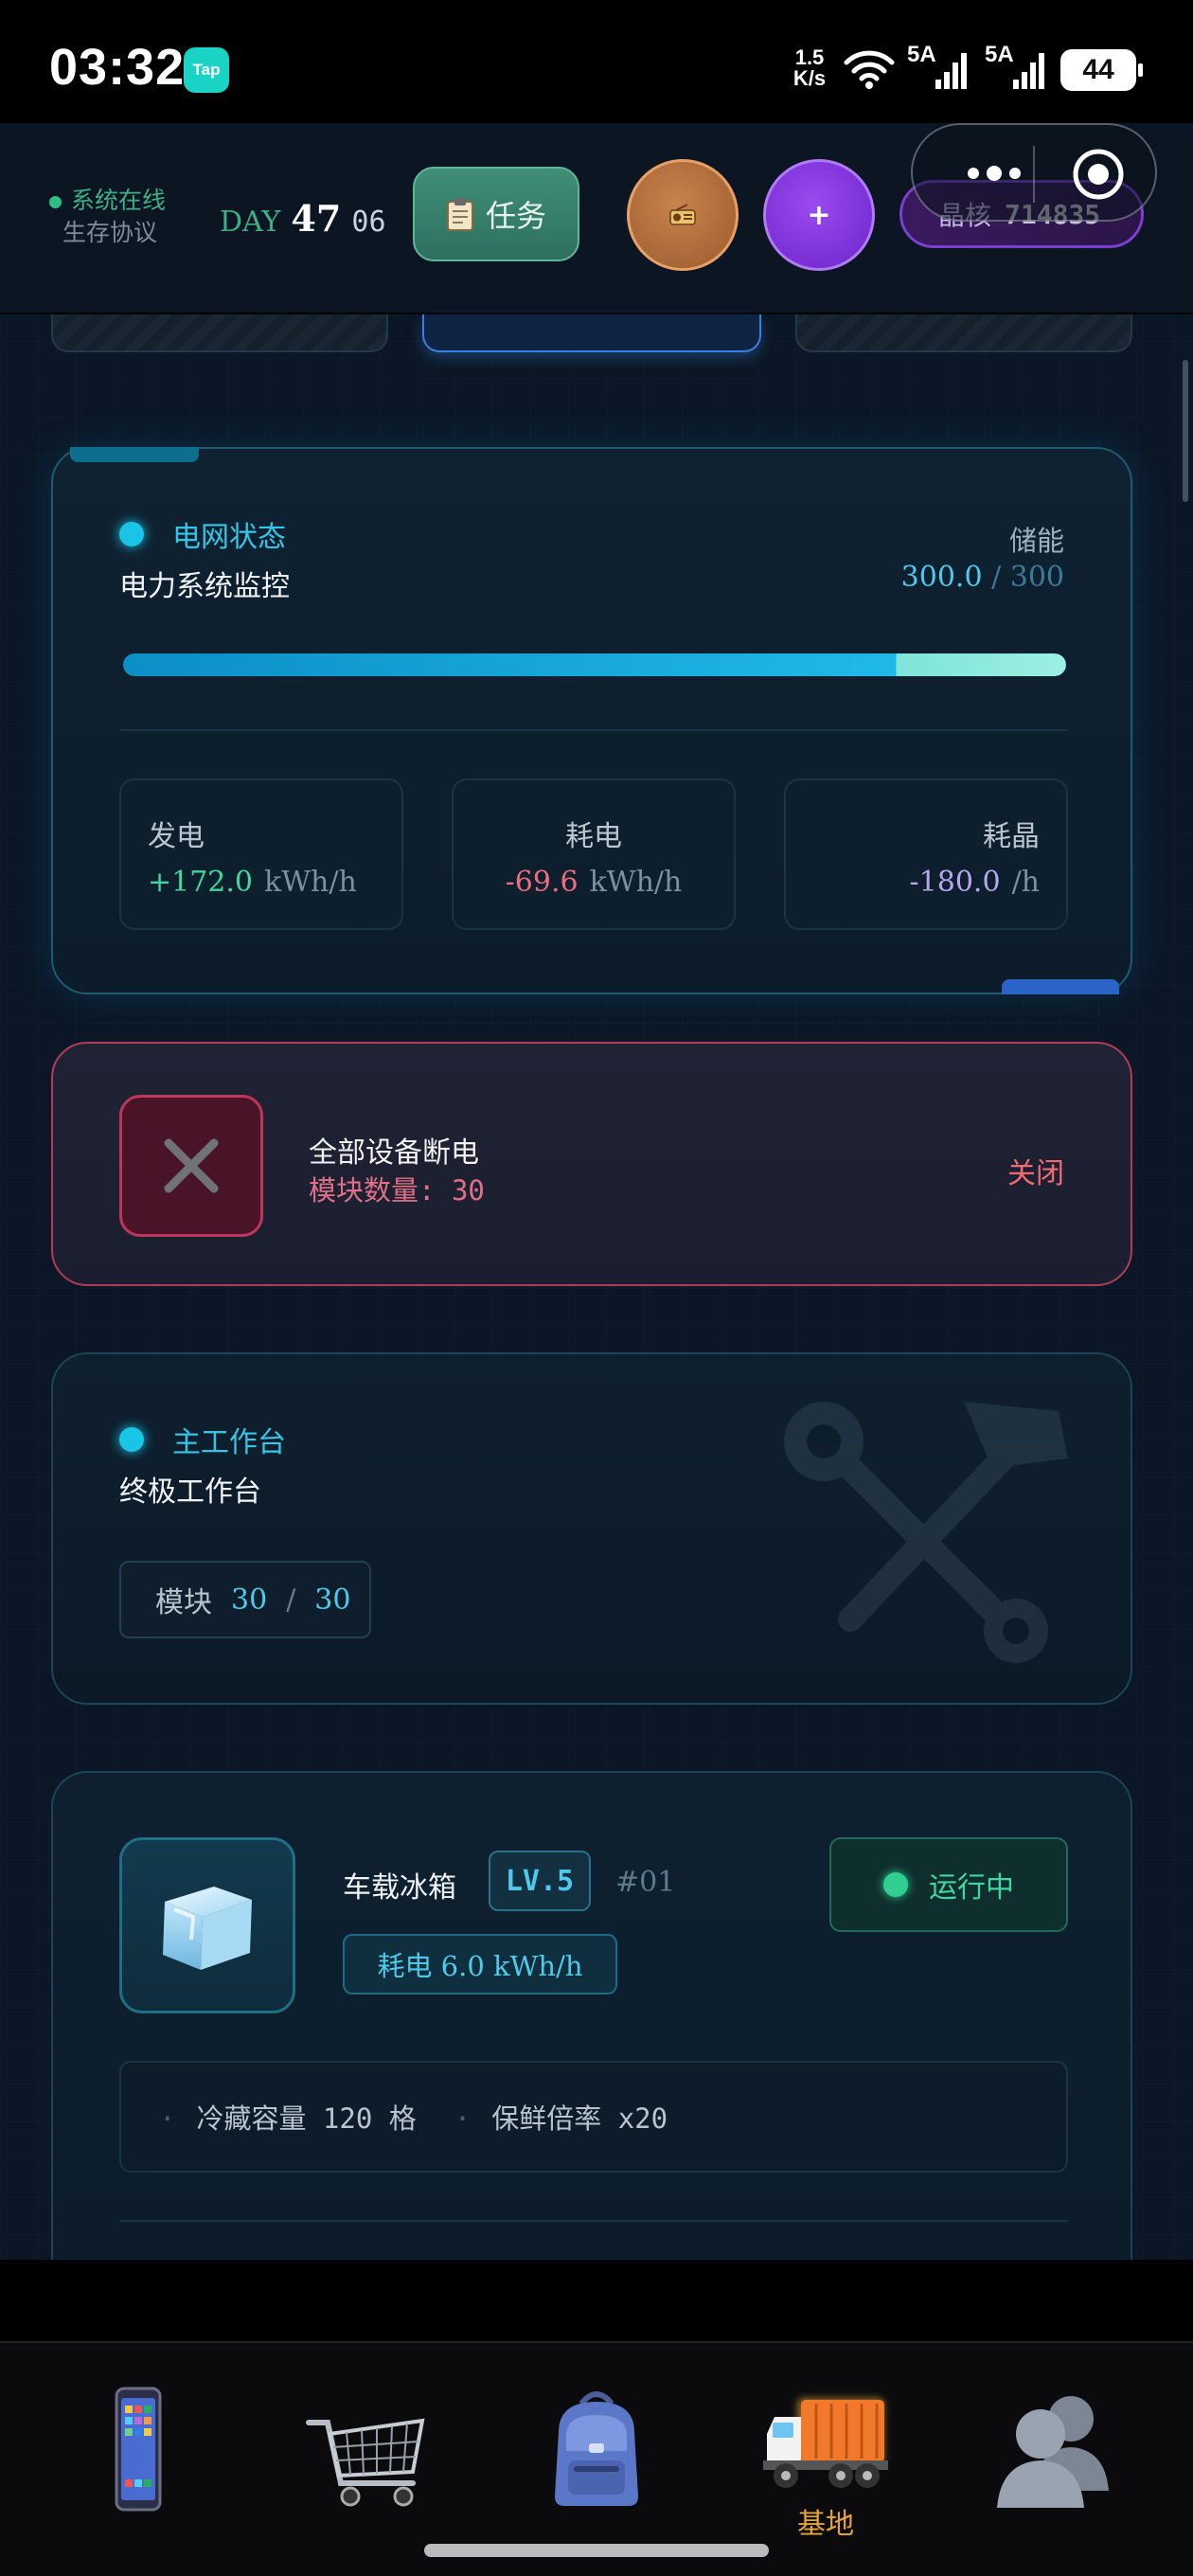 This screenshot has width=1193, height=2576. Describe the element at coordinates (183, 1602) in the screenshot. I see `module-label: 模块` at that location.